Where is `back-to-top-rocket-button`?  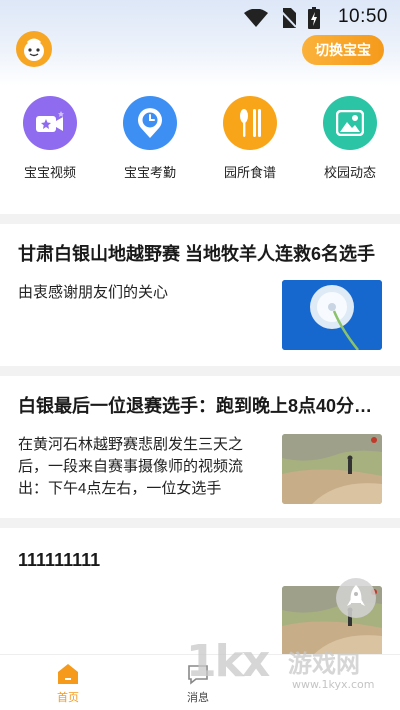
back-to-top-rocket-button is located at coordinates (356, 598).